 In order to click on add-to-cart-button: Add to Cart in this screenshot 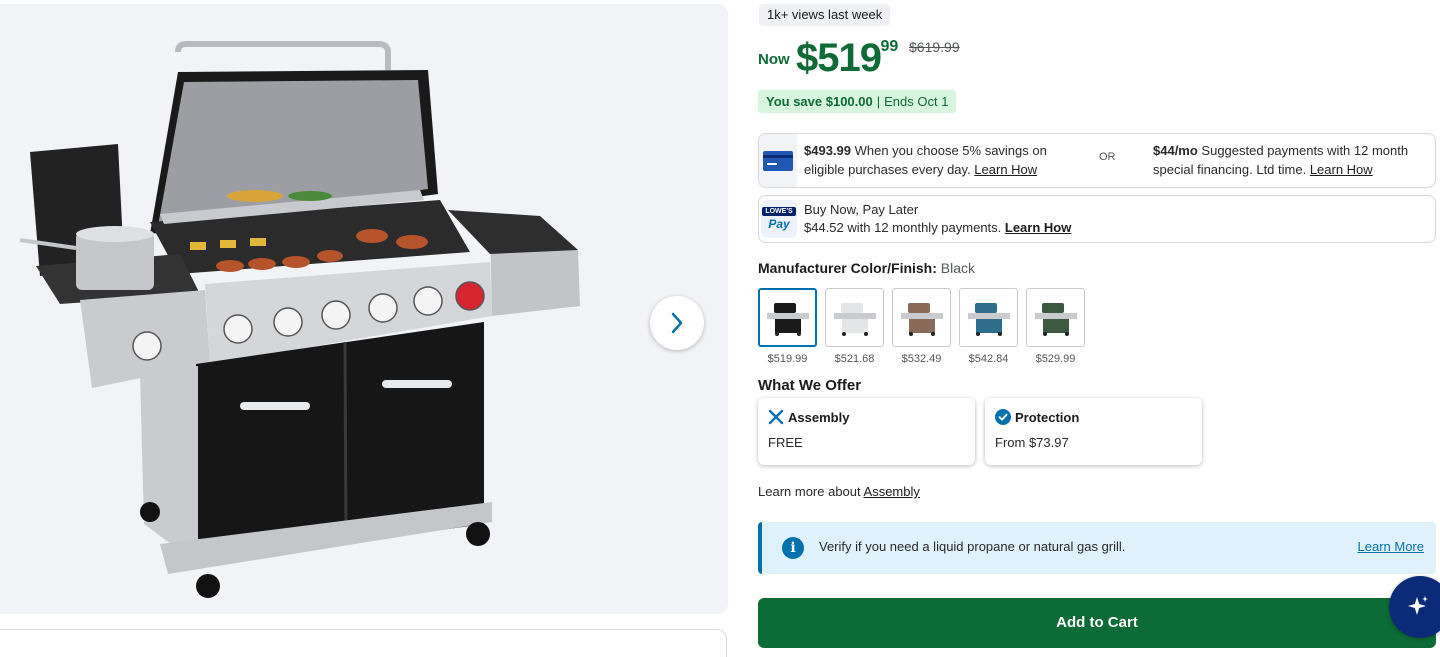, I will do `click(1097, 623)`.